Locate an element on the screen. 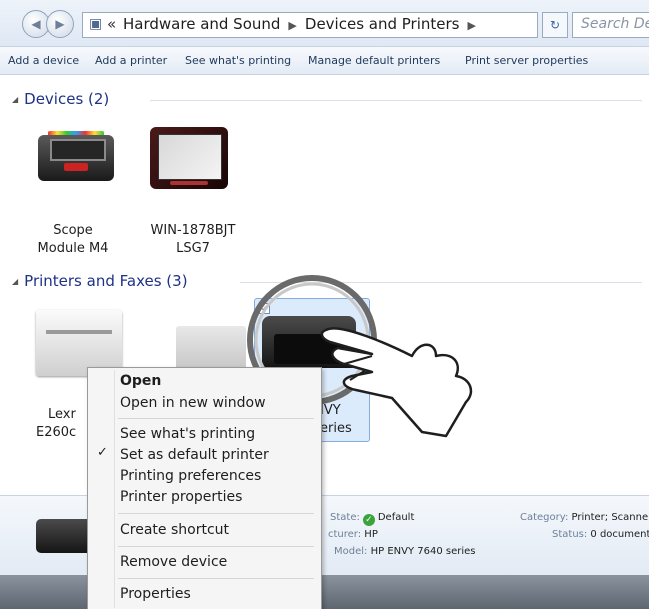 Image resolution: width=649 pixels, height=609 pixels. selected-printer-thumbnail is located at coordinates (65, 536).